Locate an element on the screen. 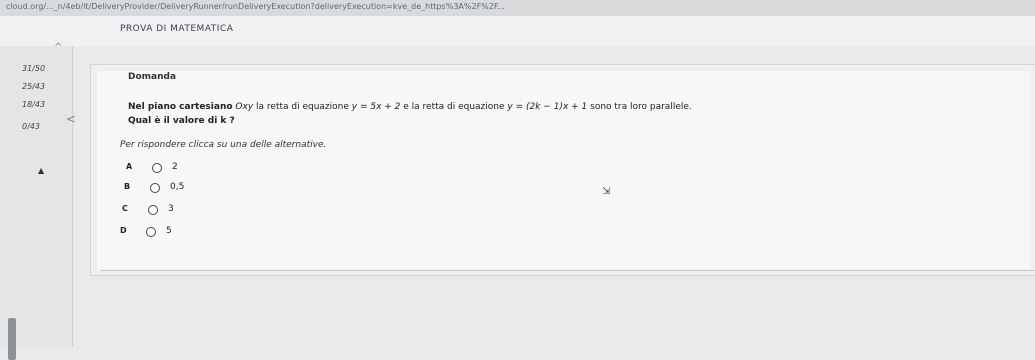 This screenshot has height=360, width=1035. equation-2: y = (2k − 1)x + 1 is located at coordinates (547, 107).